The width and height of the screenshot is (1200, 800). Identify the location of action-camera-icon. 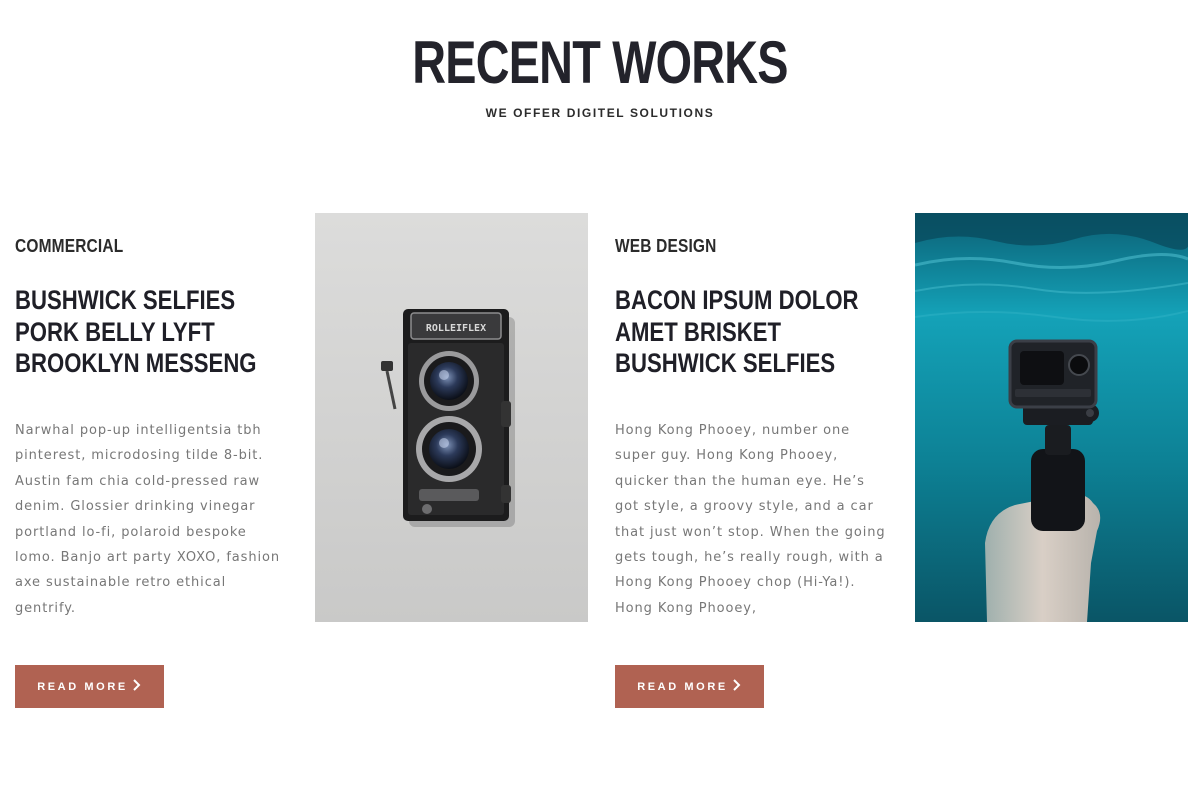
(1051, 417).